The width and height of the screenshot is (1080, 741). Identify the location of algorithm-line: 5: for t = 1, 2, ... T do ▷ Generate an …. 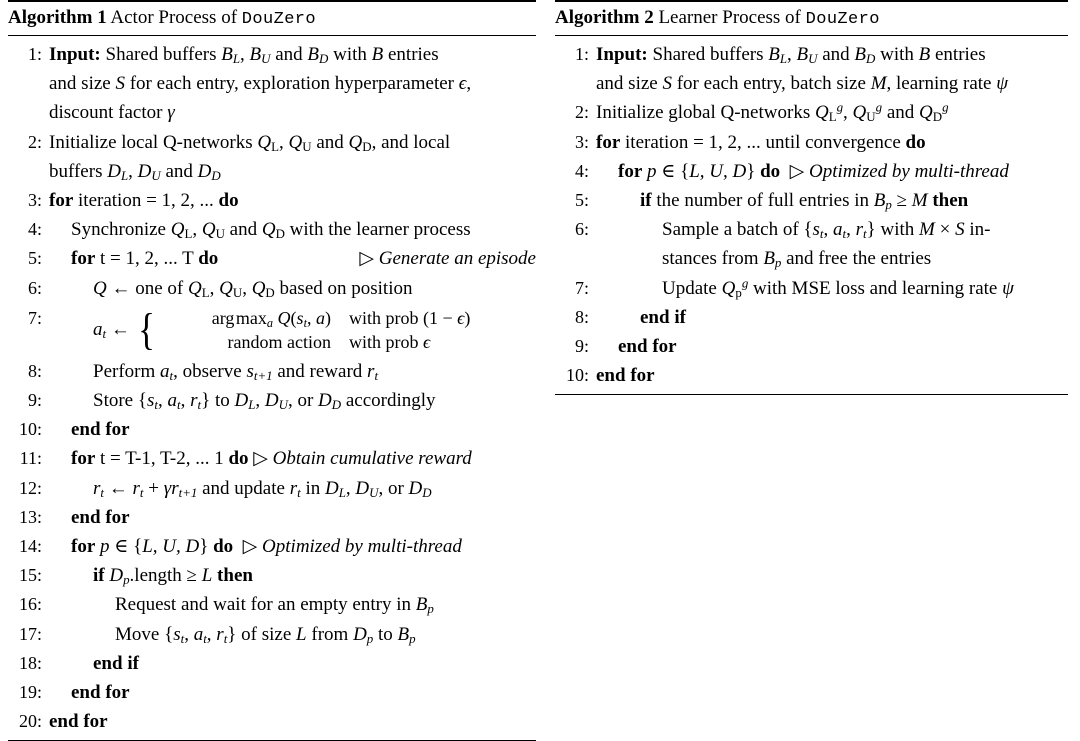
(272, 258).